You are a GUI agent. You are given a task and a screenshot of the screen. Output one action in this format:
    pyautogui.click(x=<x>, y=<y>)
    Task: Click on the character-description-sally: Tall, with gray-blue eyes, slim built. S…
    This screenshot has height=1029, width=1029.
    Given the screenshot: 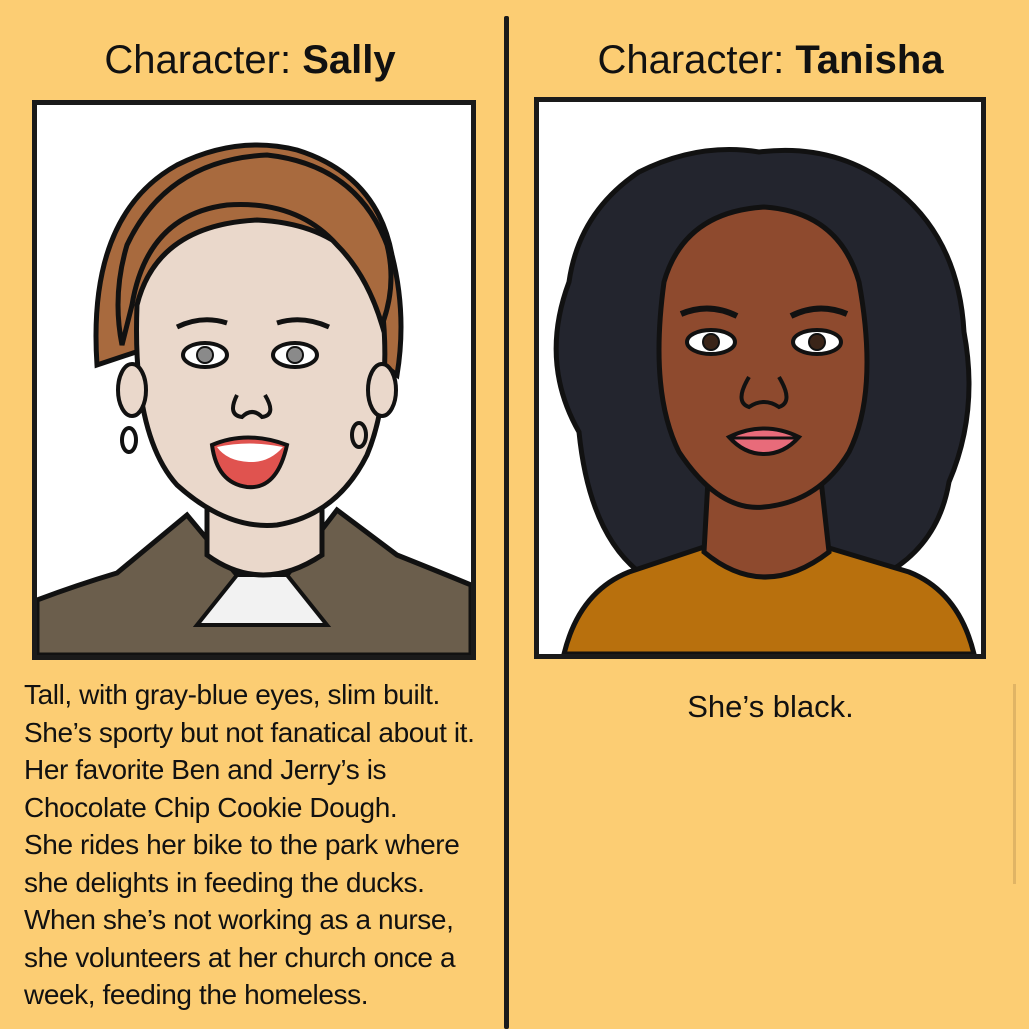 What is the action you would take?
    pyautogui.click(x=249, y=844)
    